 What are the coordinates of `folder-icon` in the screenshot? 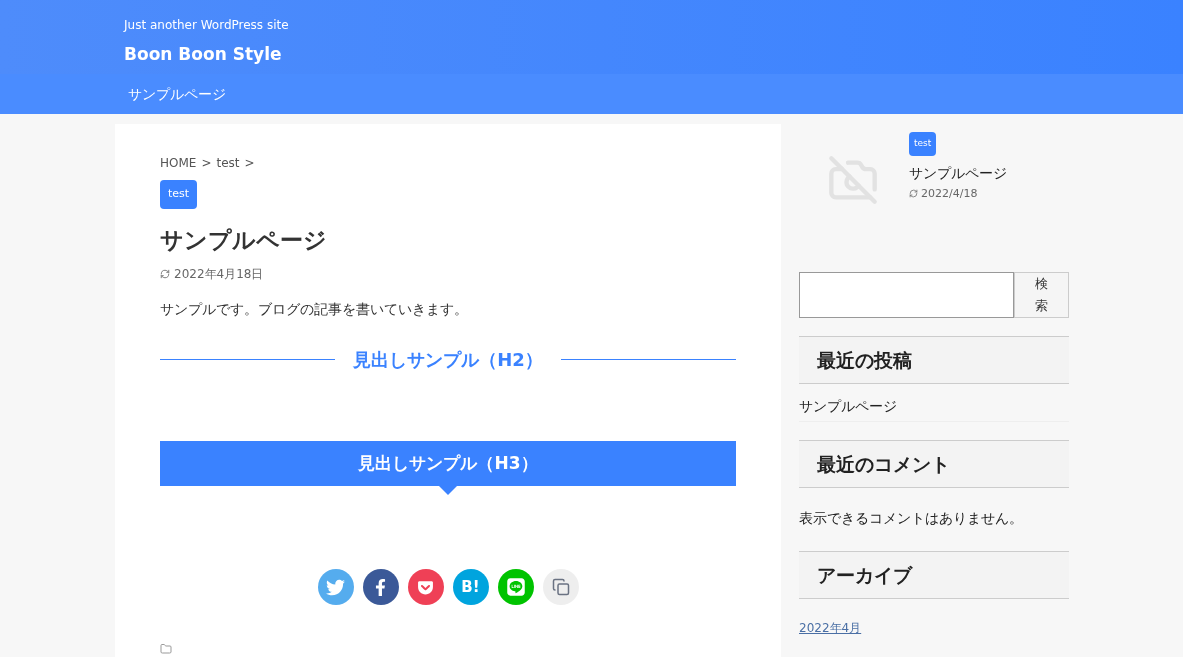 It's located at (166, 649).